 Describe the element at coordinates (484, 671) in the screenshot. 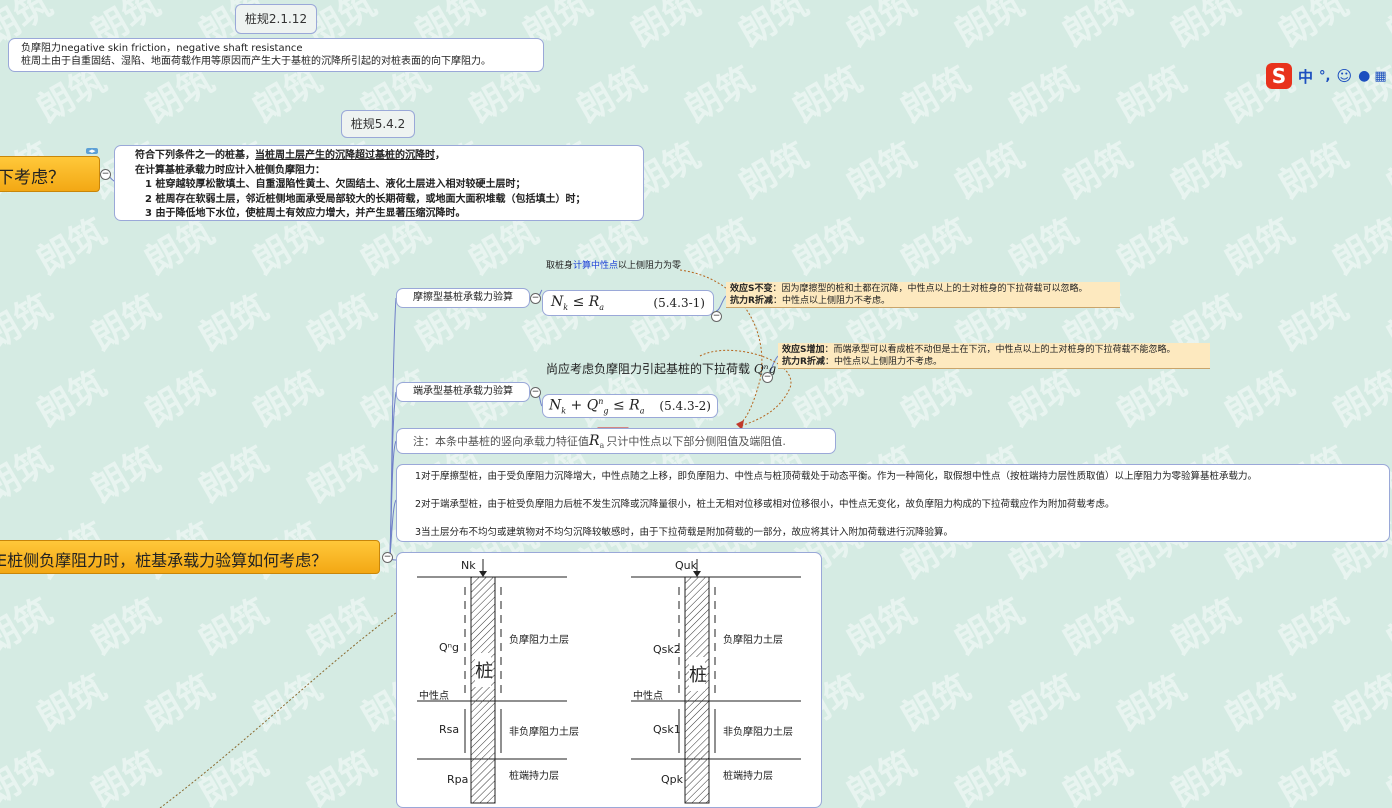

I see `diagram-left-pile: 桩` at that location.